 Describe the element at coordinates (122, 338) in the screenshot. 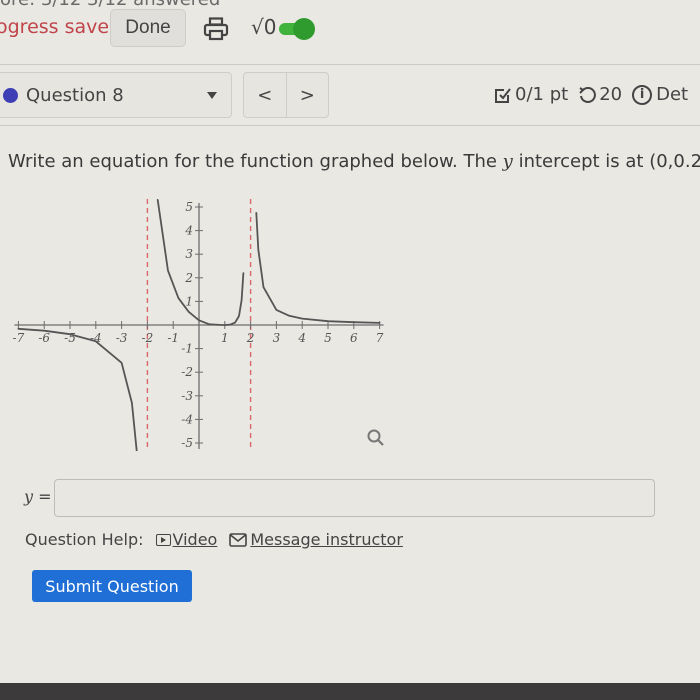

I see `x-tick-label: -3` at that location.